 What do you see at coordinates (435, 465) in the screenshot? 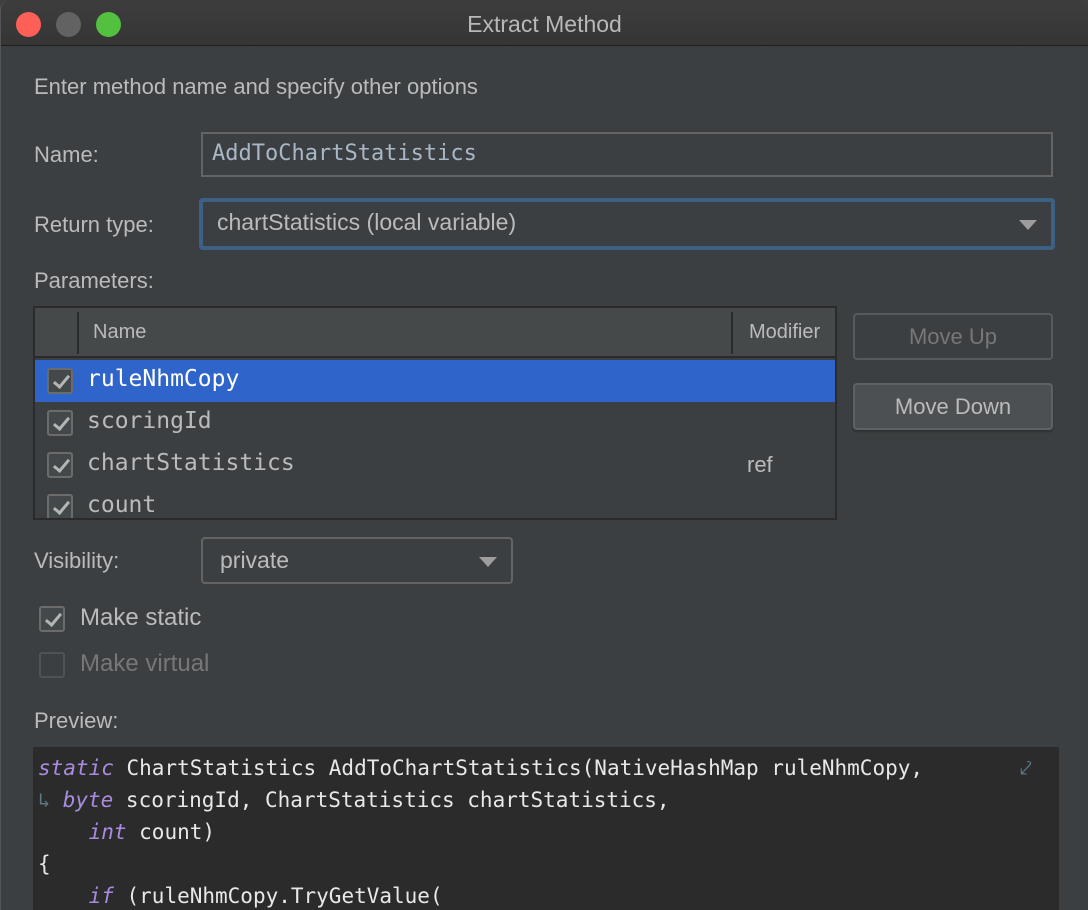
I see `table-row: chartStatistics ref` at bounding box center [435, 465].